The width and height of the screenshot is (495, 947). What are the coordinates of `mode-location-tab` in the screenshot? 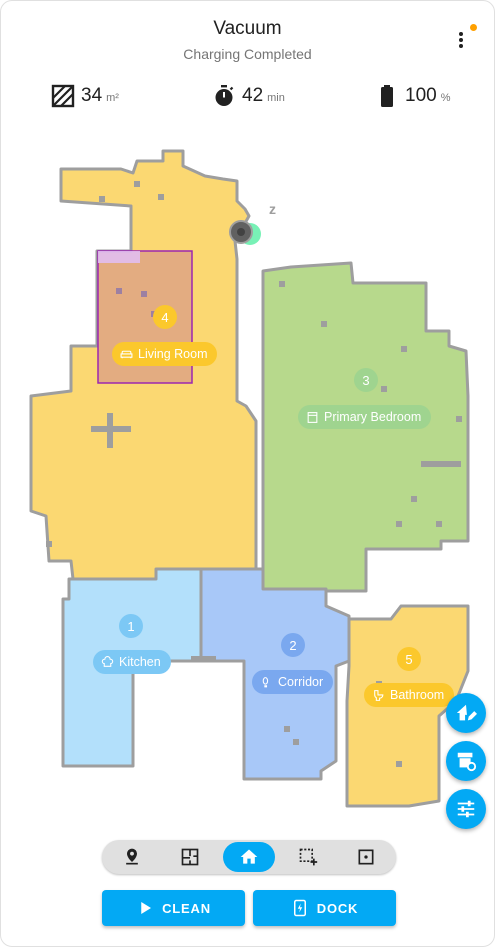 It's located at (132, 857).